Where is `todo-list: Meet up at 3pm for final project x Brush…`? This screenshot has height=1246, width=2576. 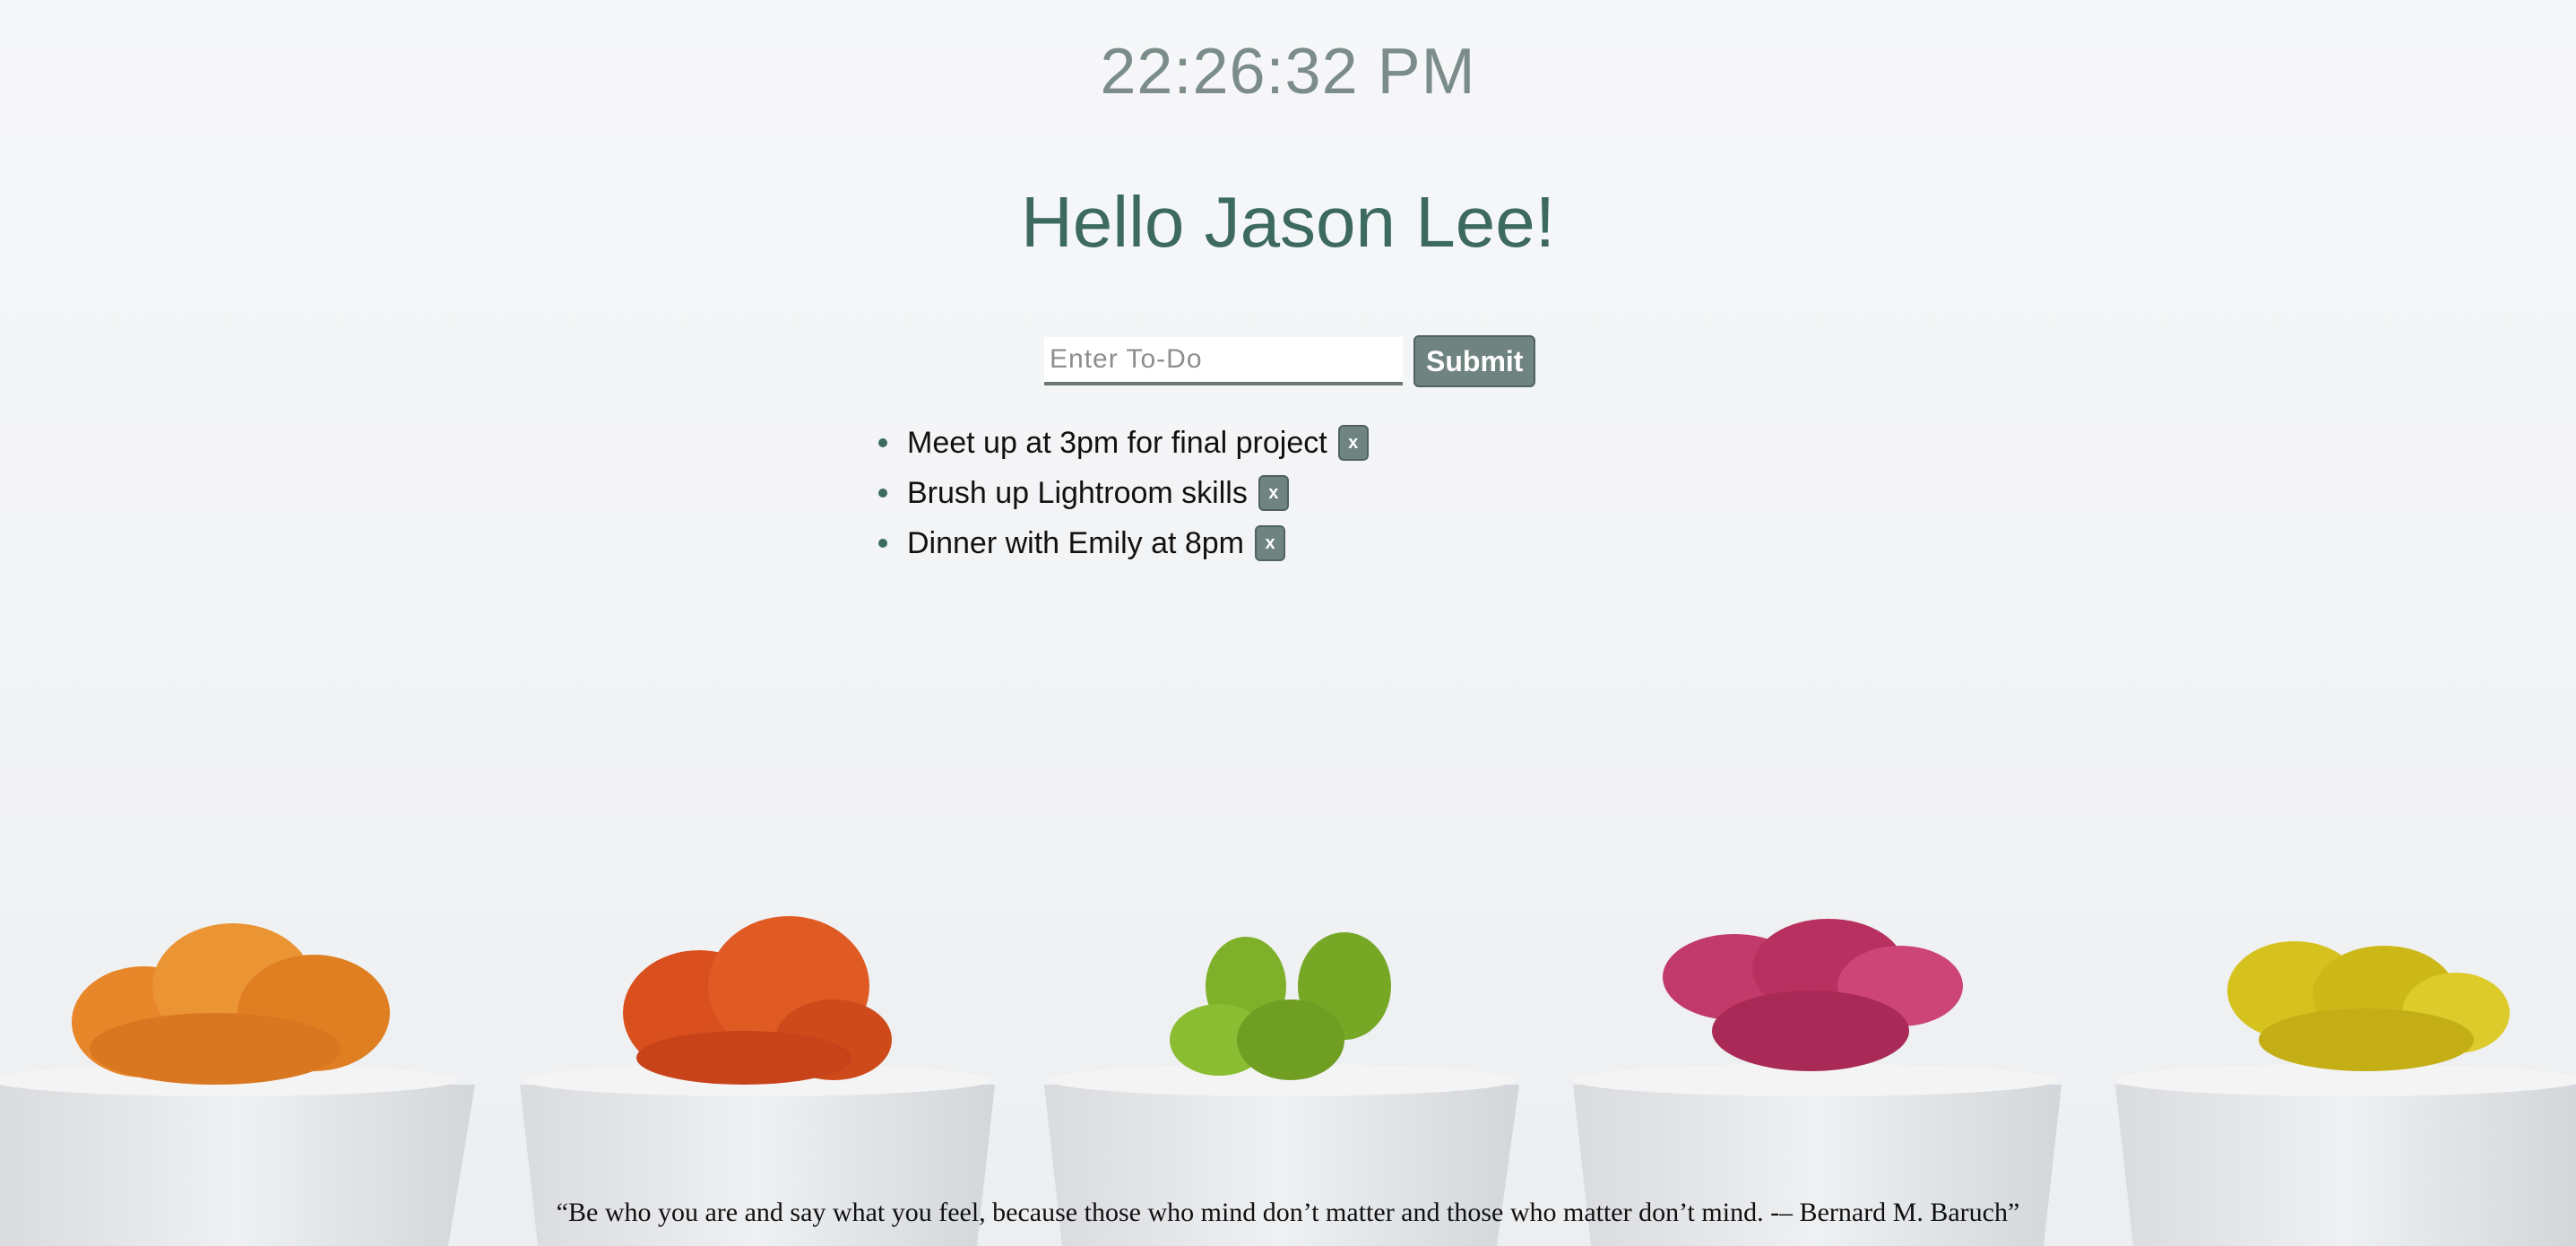 todo-list: Meet up at 3pm for final project x Brush… is located at coordinates (1123, 493).